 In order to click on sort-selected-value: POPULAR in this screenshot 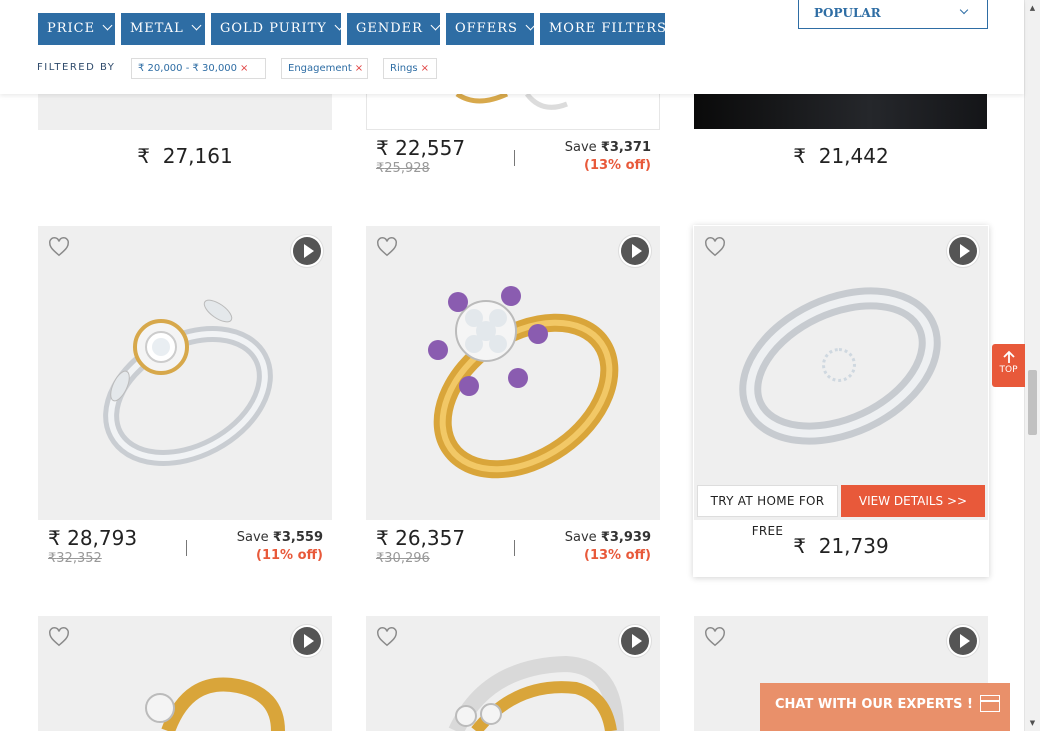, I will do `click(847, 13)`.